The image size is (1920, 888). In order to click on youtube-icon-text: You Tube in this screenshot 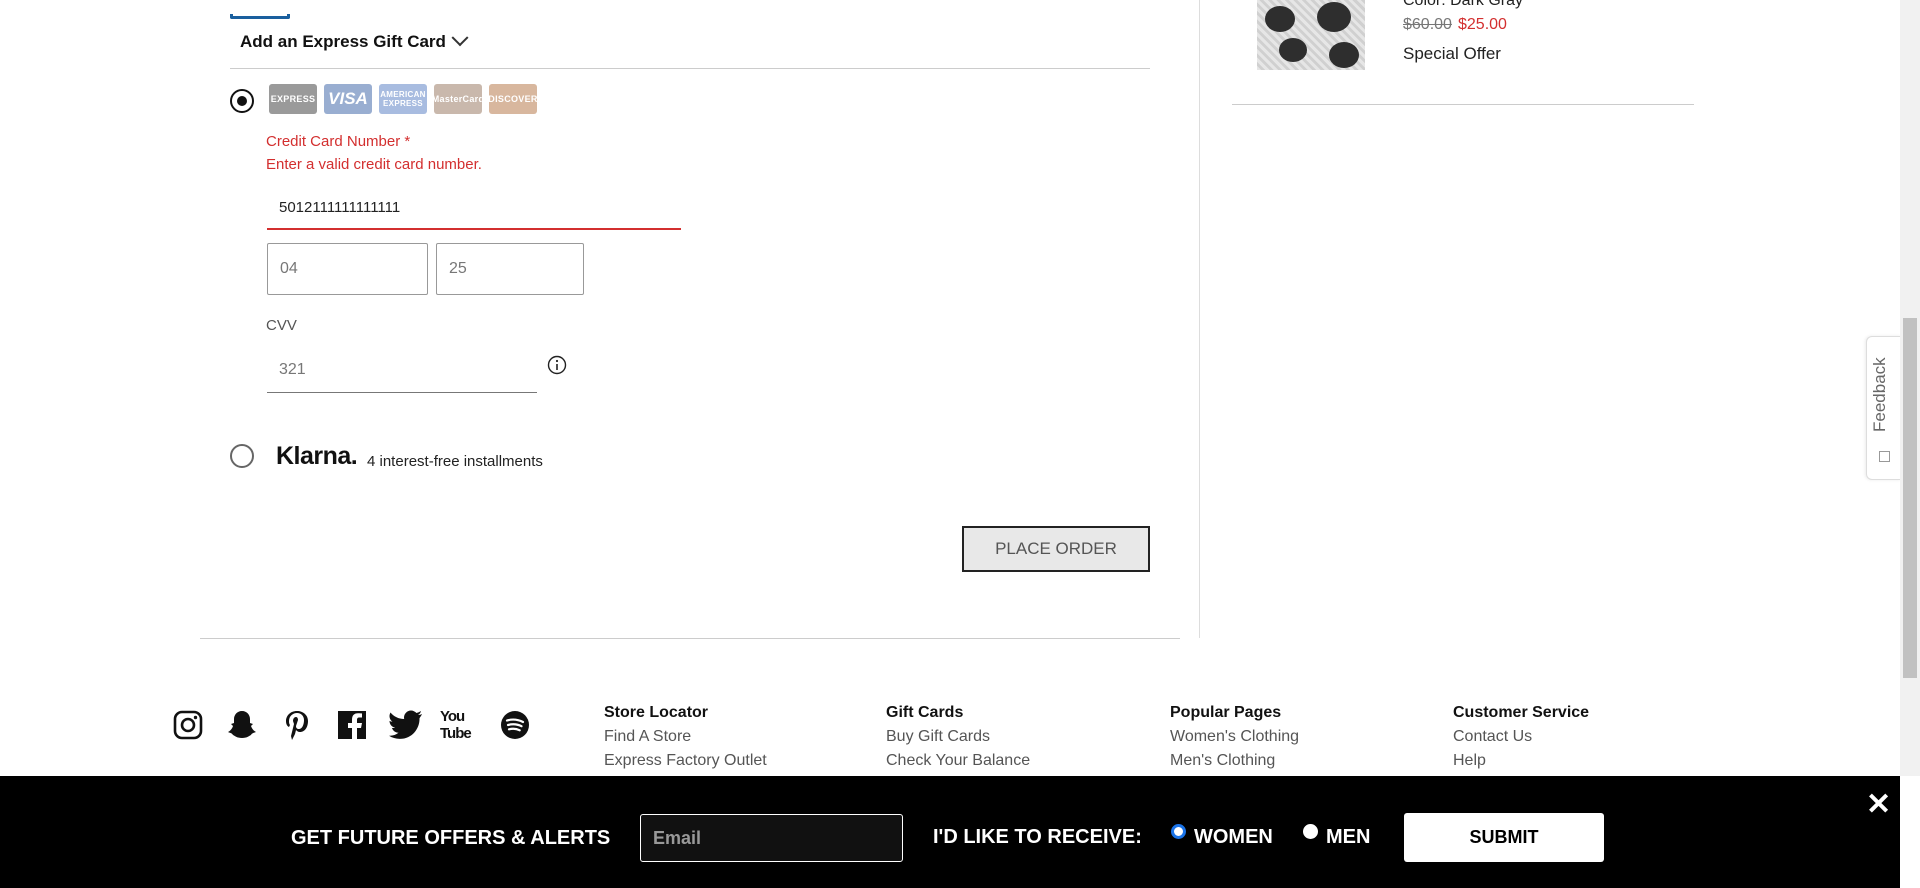, I will do `click(456, 725)`.